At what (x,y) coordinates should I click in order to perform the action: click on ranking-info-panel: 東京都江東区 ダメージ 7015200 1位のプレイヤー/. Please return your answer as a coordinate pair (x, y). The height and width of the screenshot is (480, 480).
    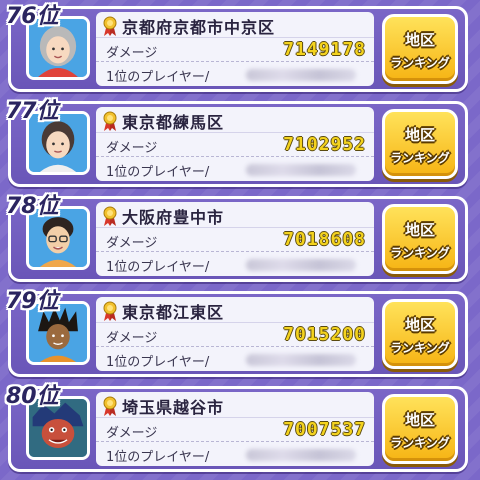
    Looking at the image, I should click on (235, 334).